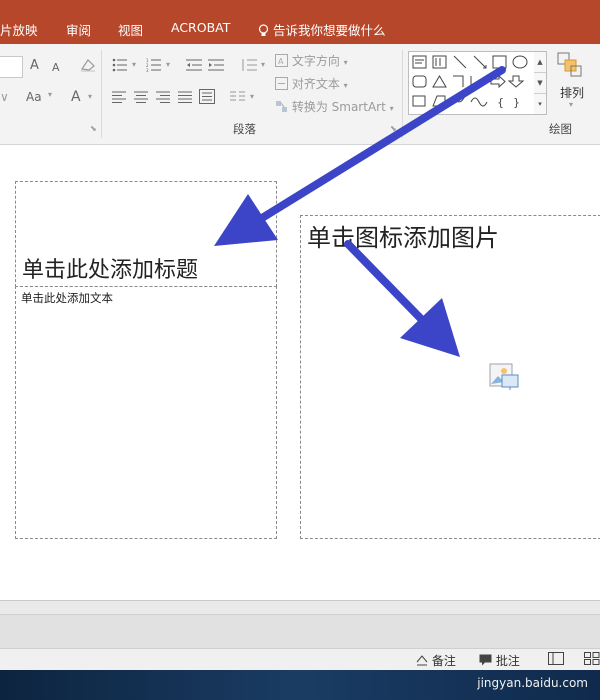  Describe the element at coordinates (592, 660) in the screenshot. I see `slide-sorter-icon` at that location.